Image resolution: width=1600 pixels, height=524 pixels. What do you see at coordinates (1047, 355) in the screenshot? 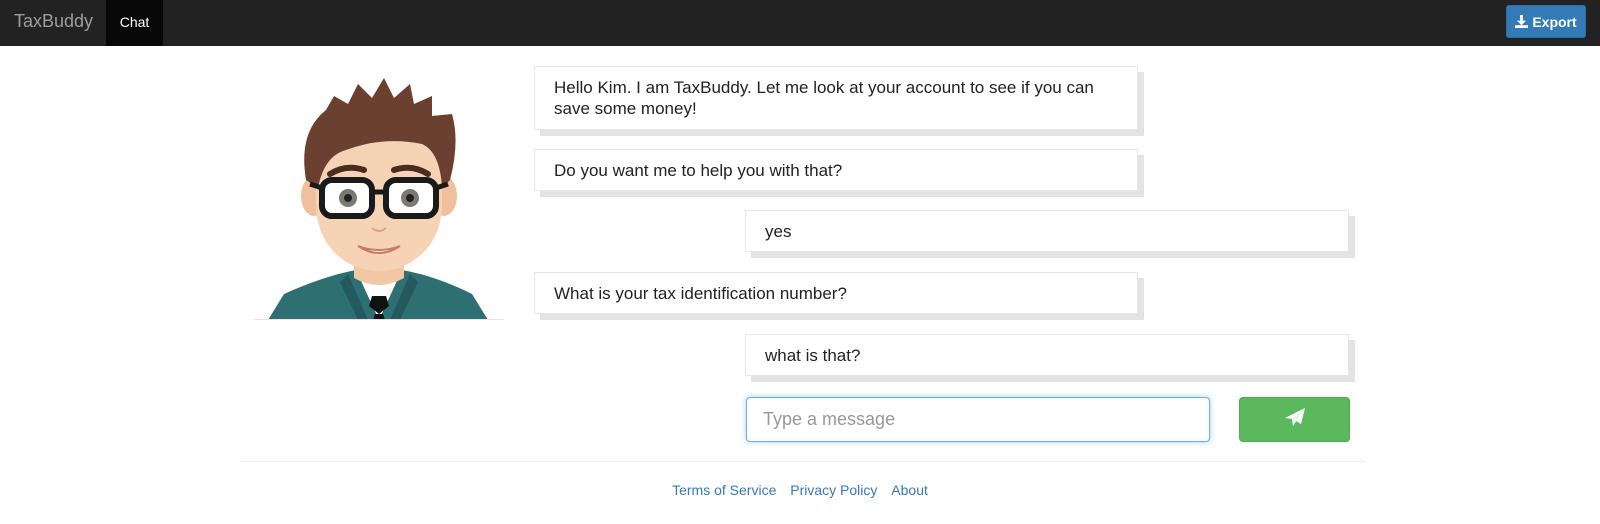
I see `user-message: what is that?` at bounding box center [1047, 355].